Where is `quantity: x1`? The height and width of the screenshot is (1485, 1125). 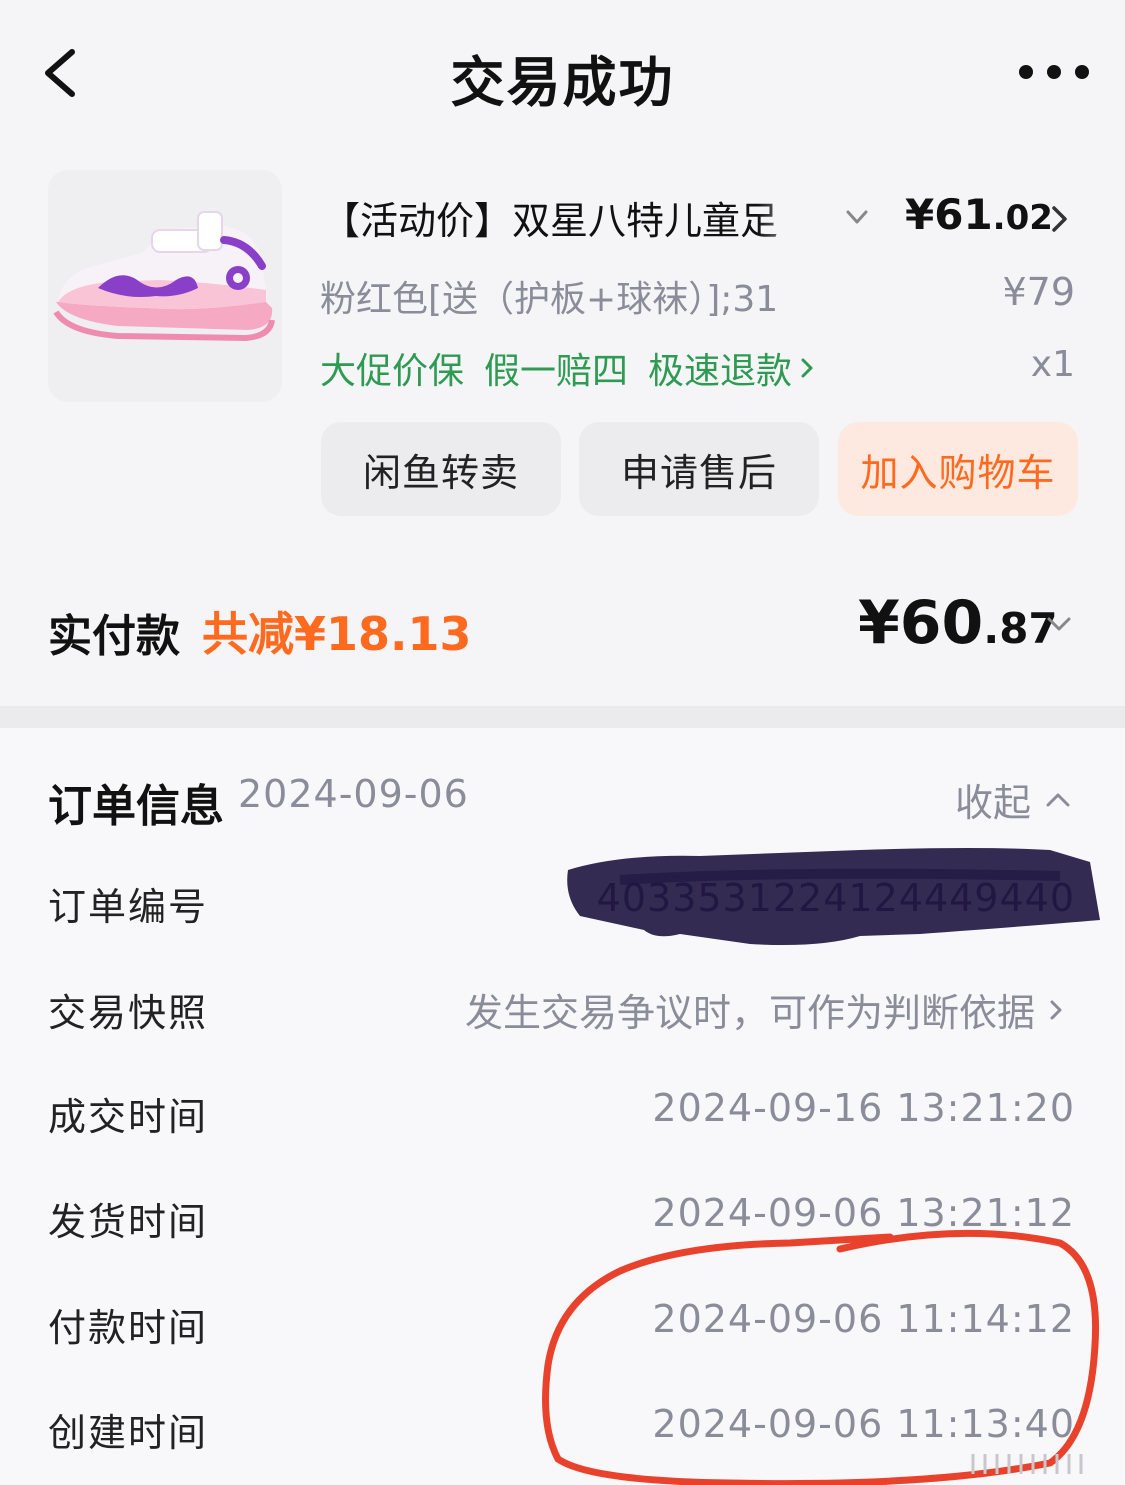
quantity: x1 is located at coordinates (1052, 364).